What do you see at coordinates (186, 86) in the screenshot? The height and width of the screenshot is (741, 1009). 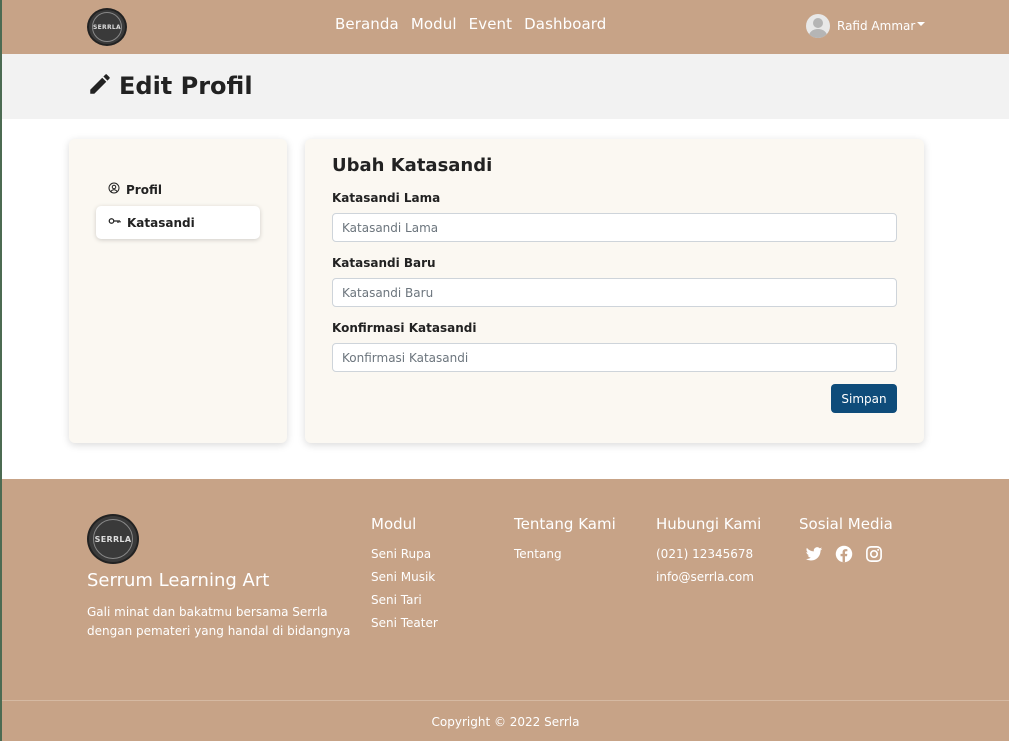 I see `page-title: Edit Profil` at bounding box center [186, 86].